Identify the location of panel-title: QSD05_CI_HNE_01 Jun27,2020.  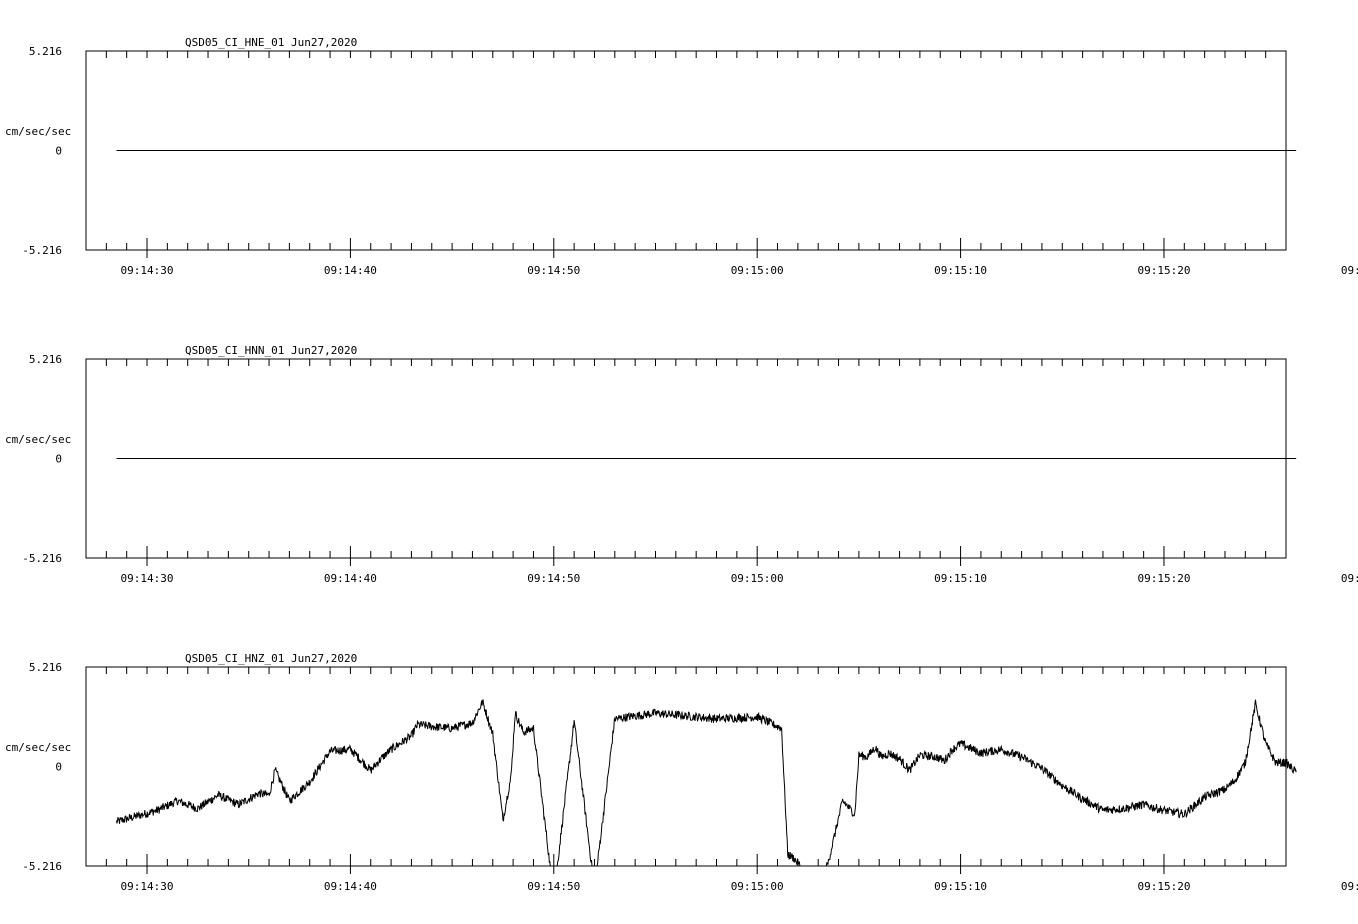
(271, 42).